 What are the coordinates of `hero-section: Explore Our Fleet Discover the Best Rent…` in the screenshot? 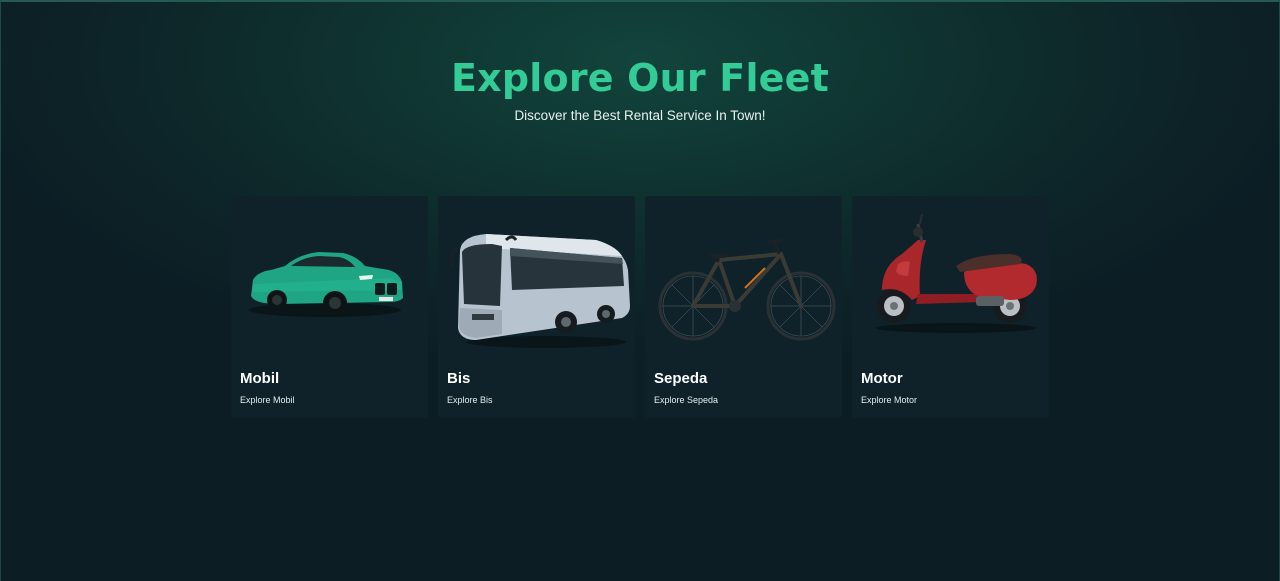 It's located at (640, 89).